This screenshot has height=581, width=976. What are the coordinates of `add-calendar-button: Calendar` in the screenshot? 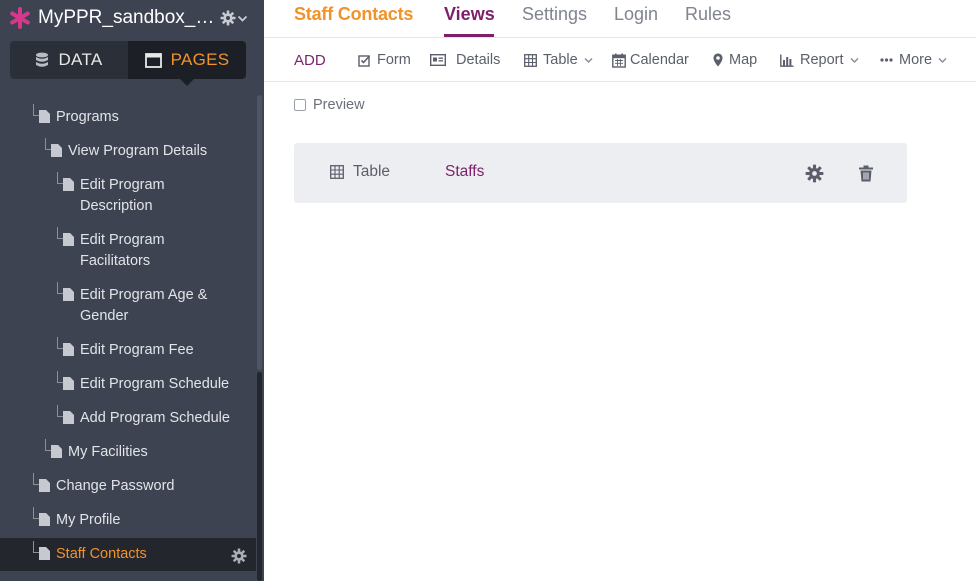 It's located at (650, 60).